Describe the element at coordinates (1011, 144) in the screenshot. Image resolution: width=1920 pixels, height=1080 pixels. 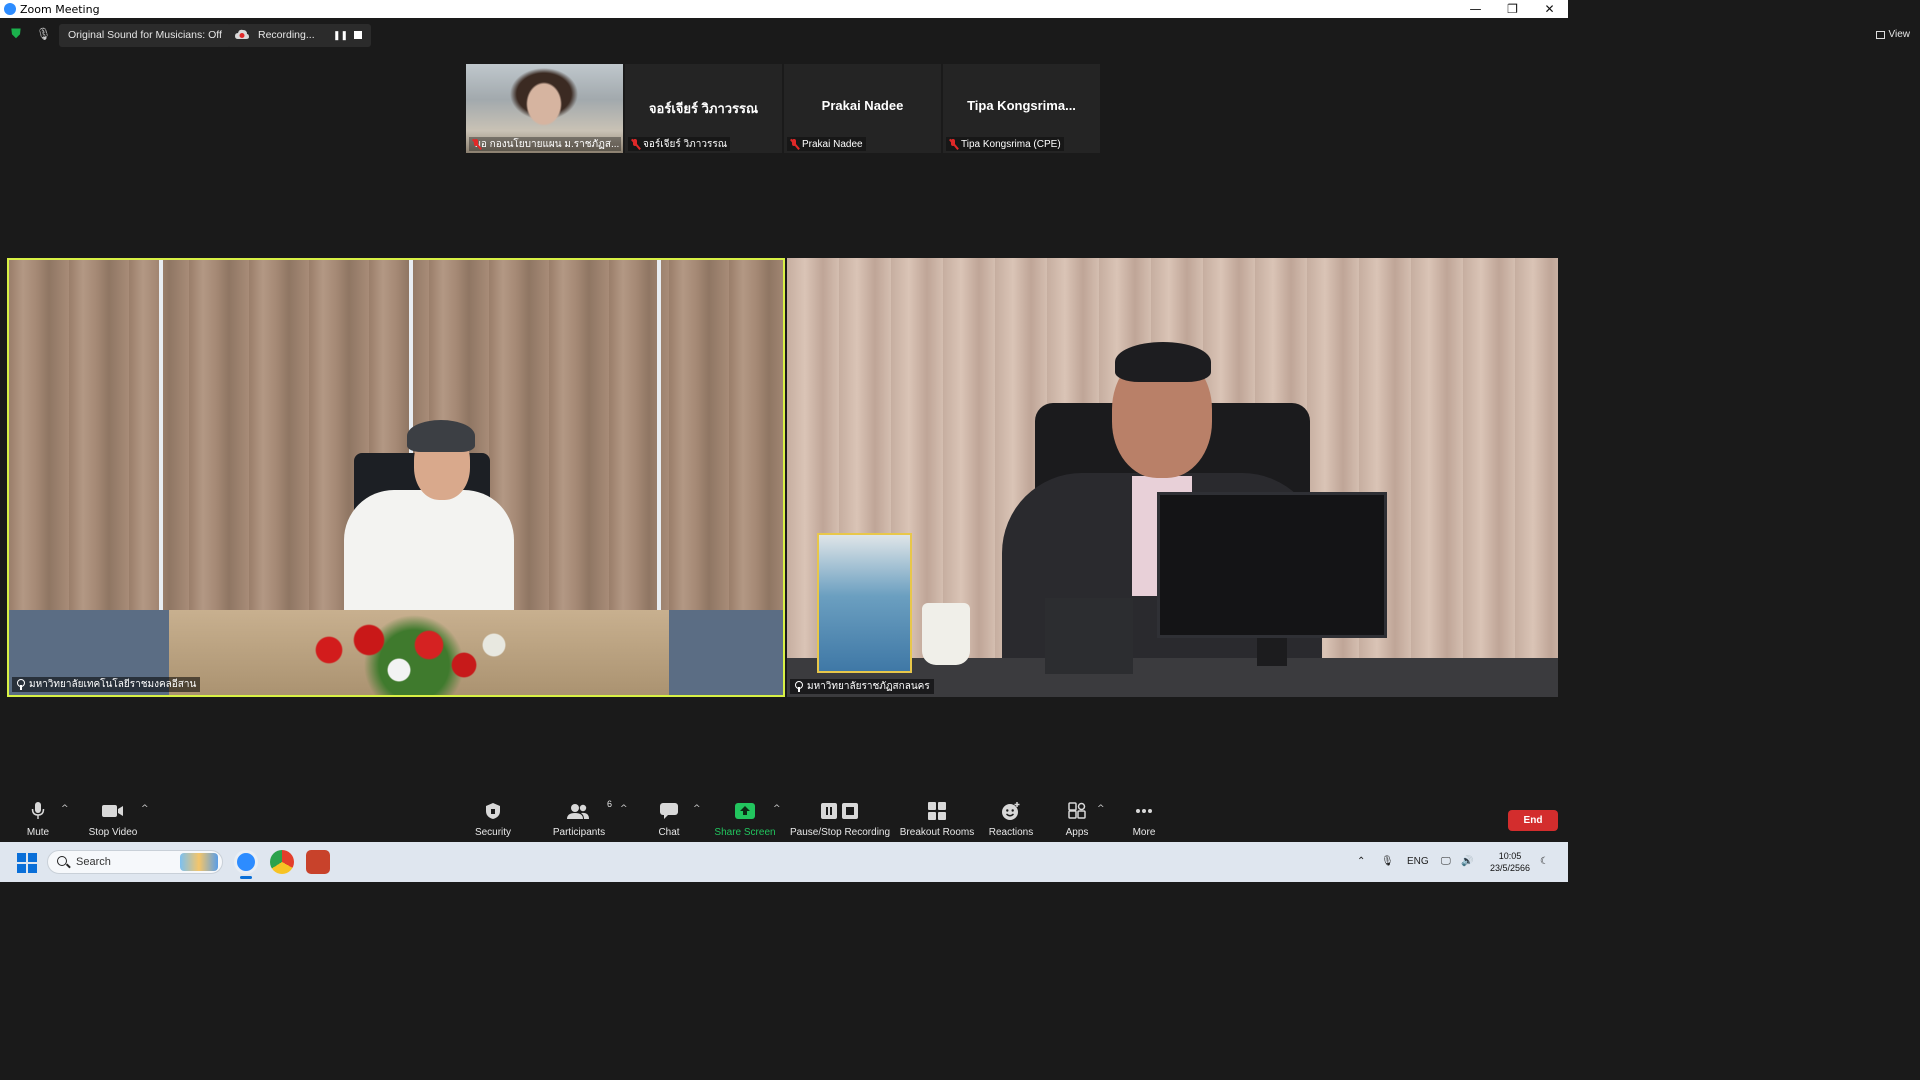
I see `participant-name: Tipa Kongsrima (CPE)` at that location.